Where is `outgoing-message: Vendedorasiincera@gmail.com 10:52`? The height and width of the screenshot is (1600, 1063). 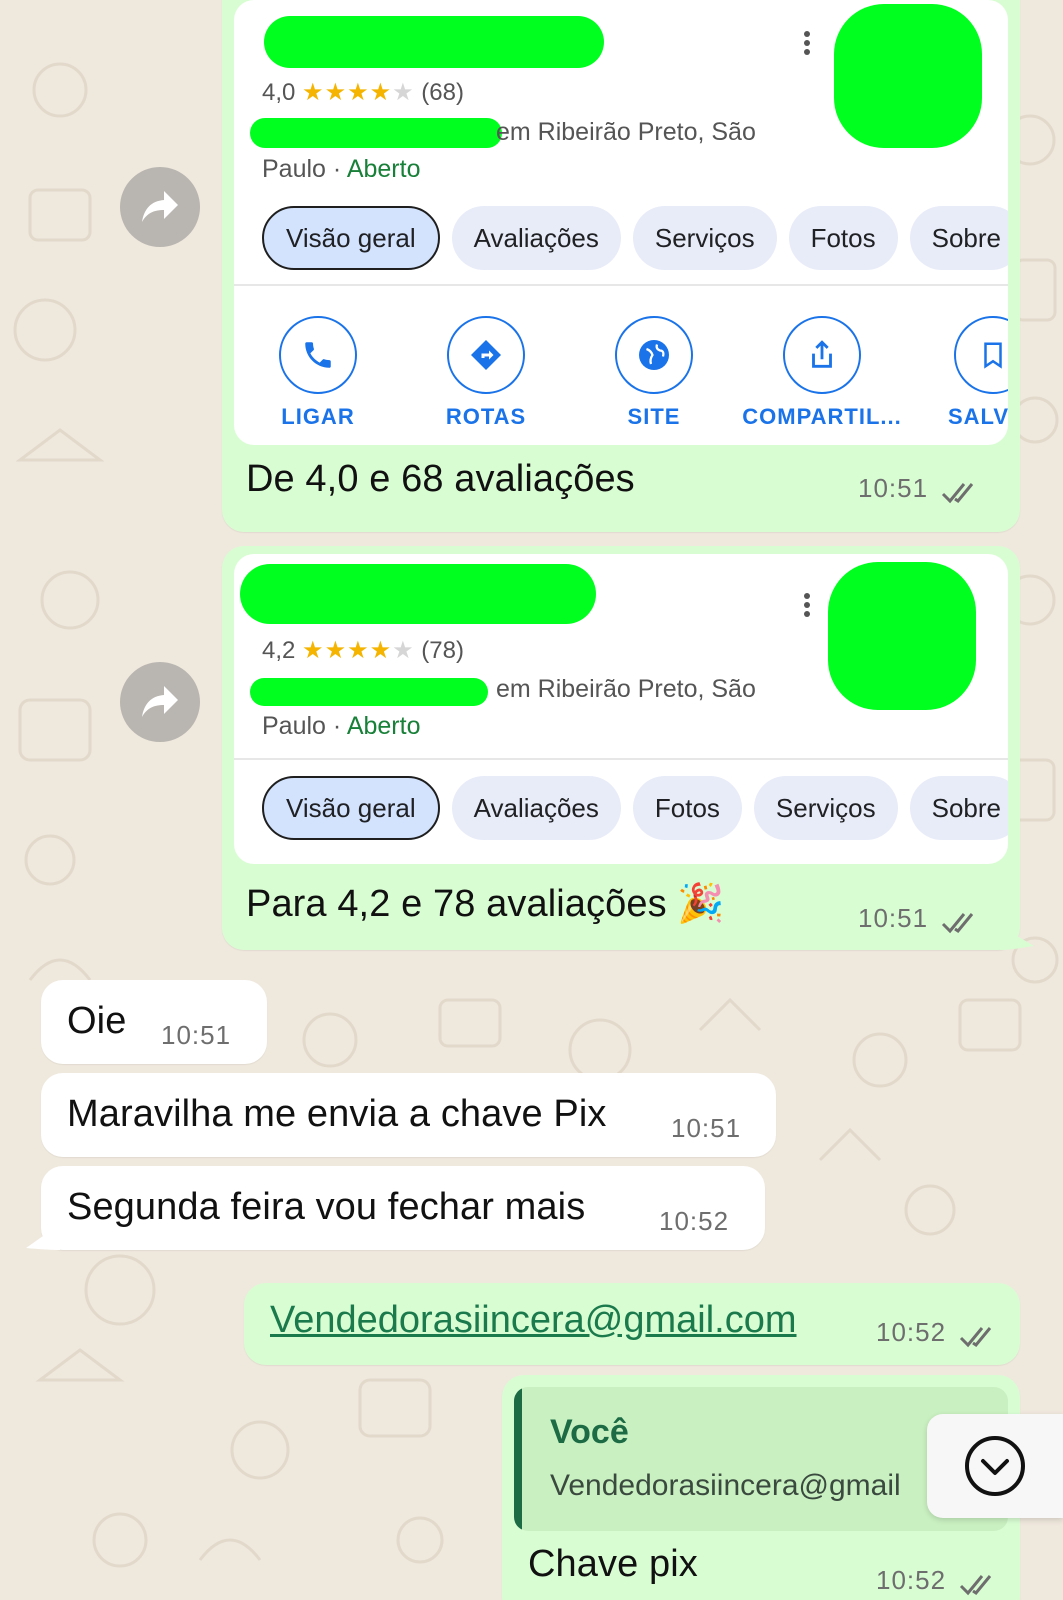 outgoing-message: Vendedorasiincera@gmail.com 10:52 is located at coordinates (632, 1324).